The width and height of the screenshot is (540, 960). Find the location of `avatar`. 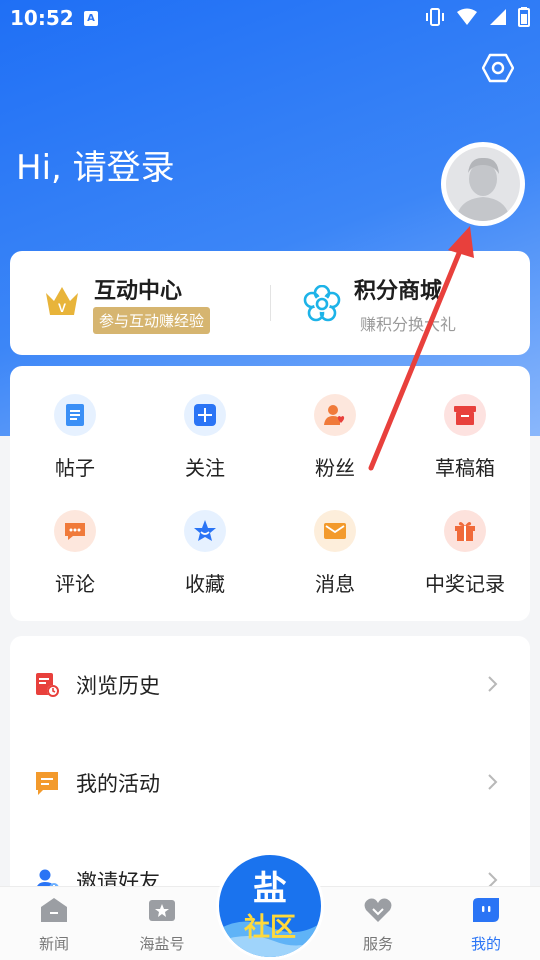

avatar is located at coordinates (483, 184).